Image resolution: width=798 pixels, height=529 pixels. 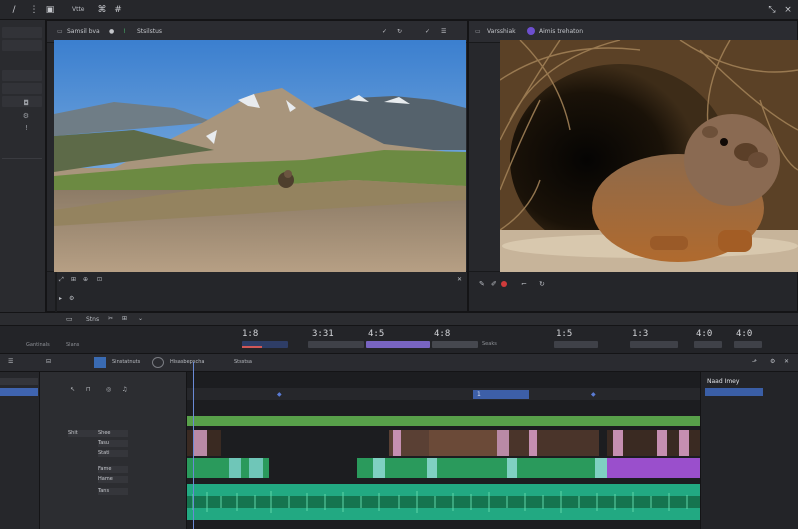 I want to click on purple-clip, so click(x=653, y=468).